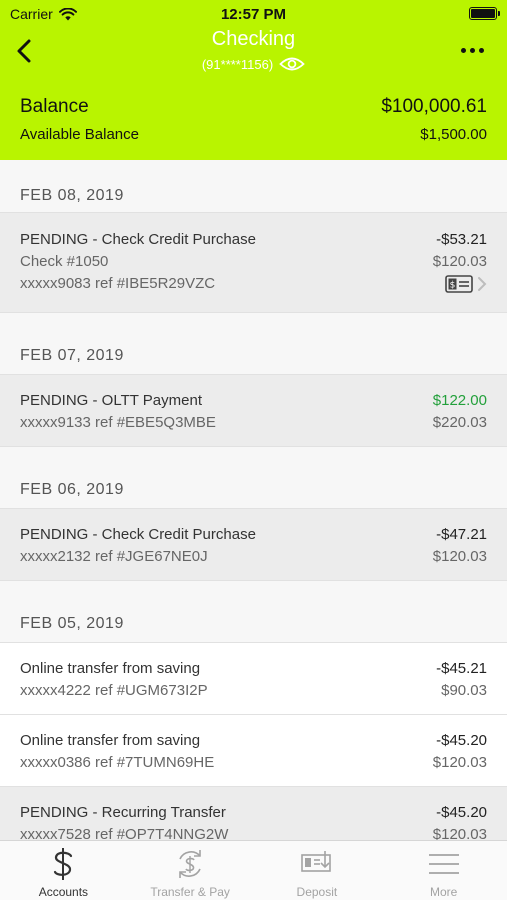 The width and height of the screenshot is (507, 900). Describe the element at coordinates (63, 864) in the screenshot. I see `dollar-icon` at that location.